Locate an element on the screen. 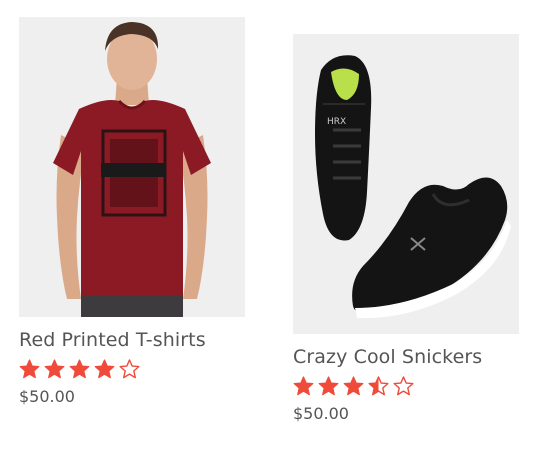  svg-text: HRX is located at coordinates (336, 122).